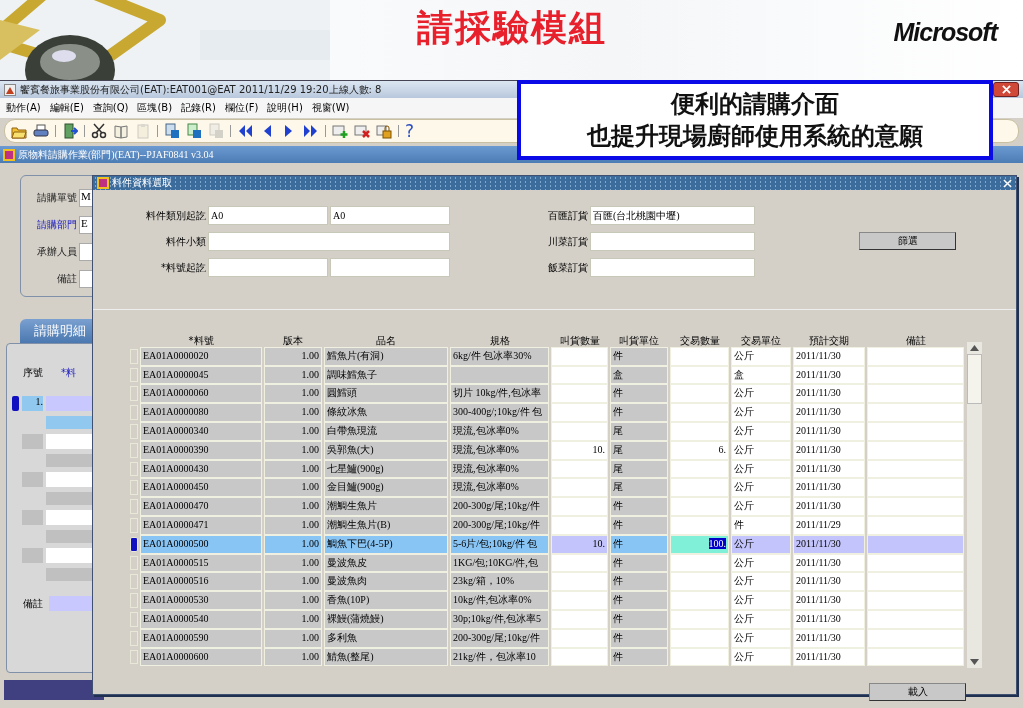 The image size is (1023, 708). Describe the element at coordinates (175, 215) in the screenshot. I see `field-label: 料件類別起訖` at that location.